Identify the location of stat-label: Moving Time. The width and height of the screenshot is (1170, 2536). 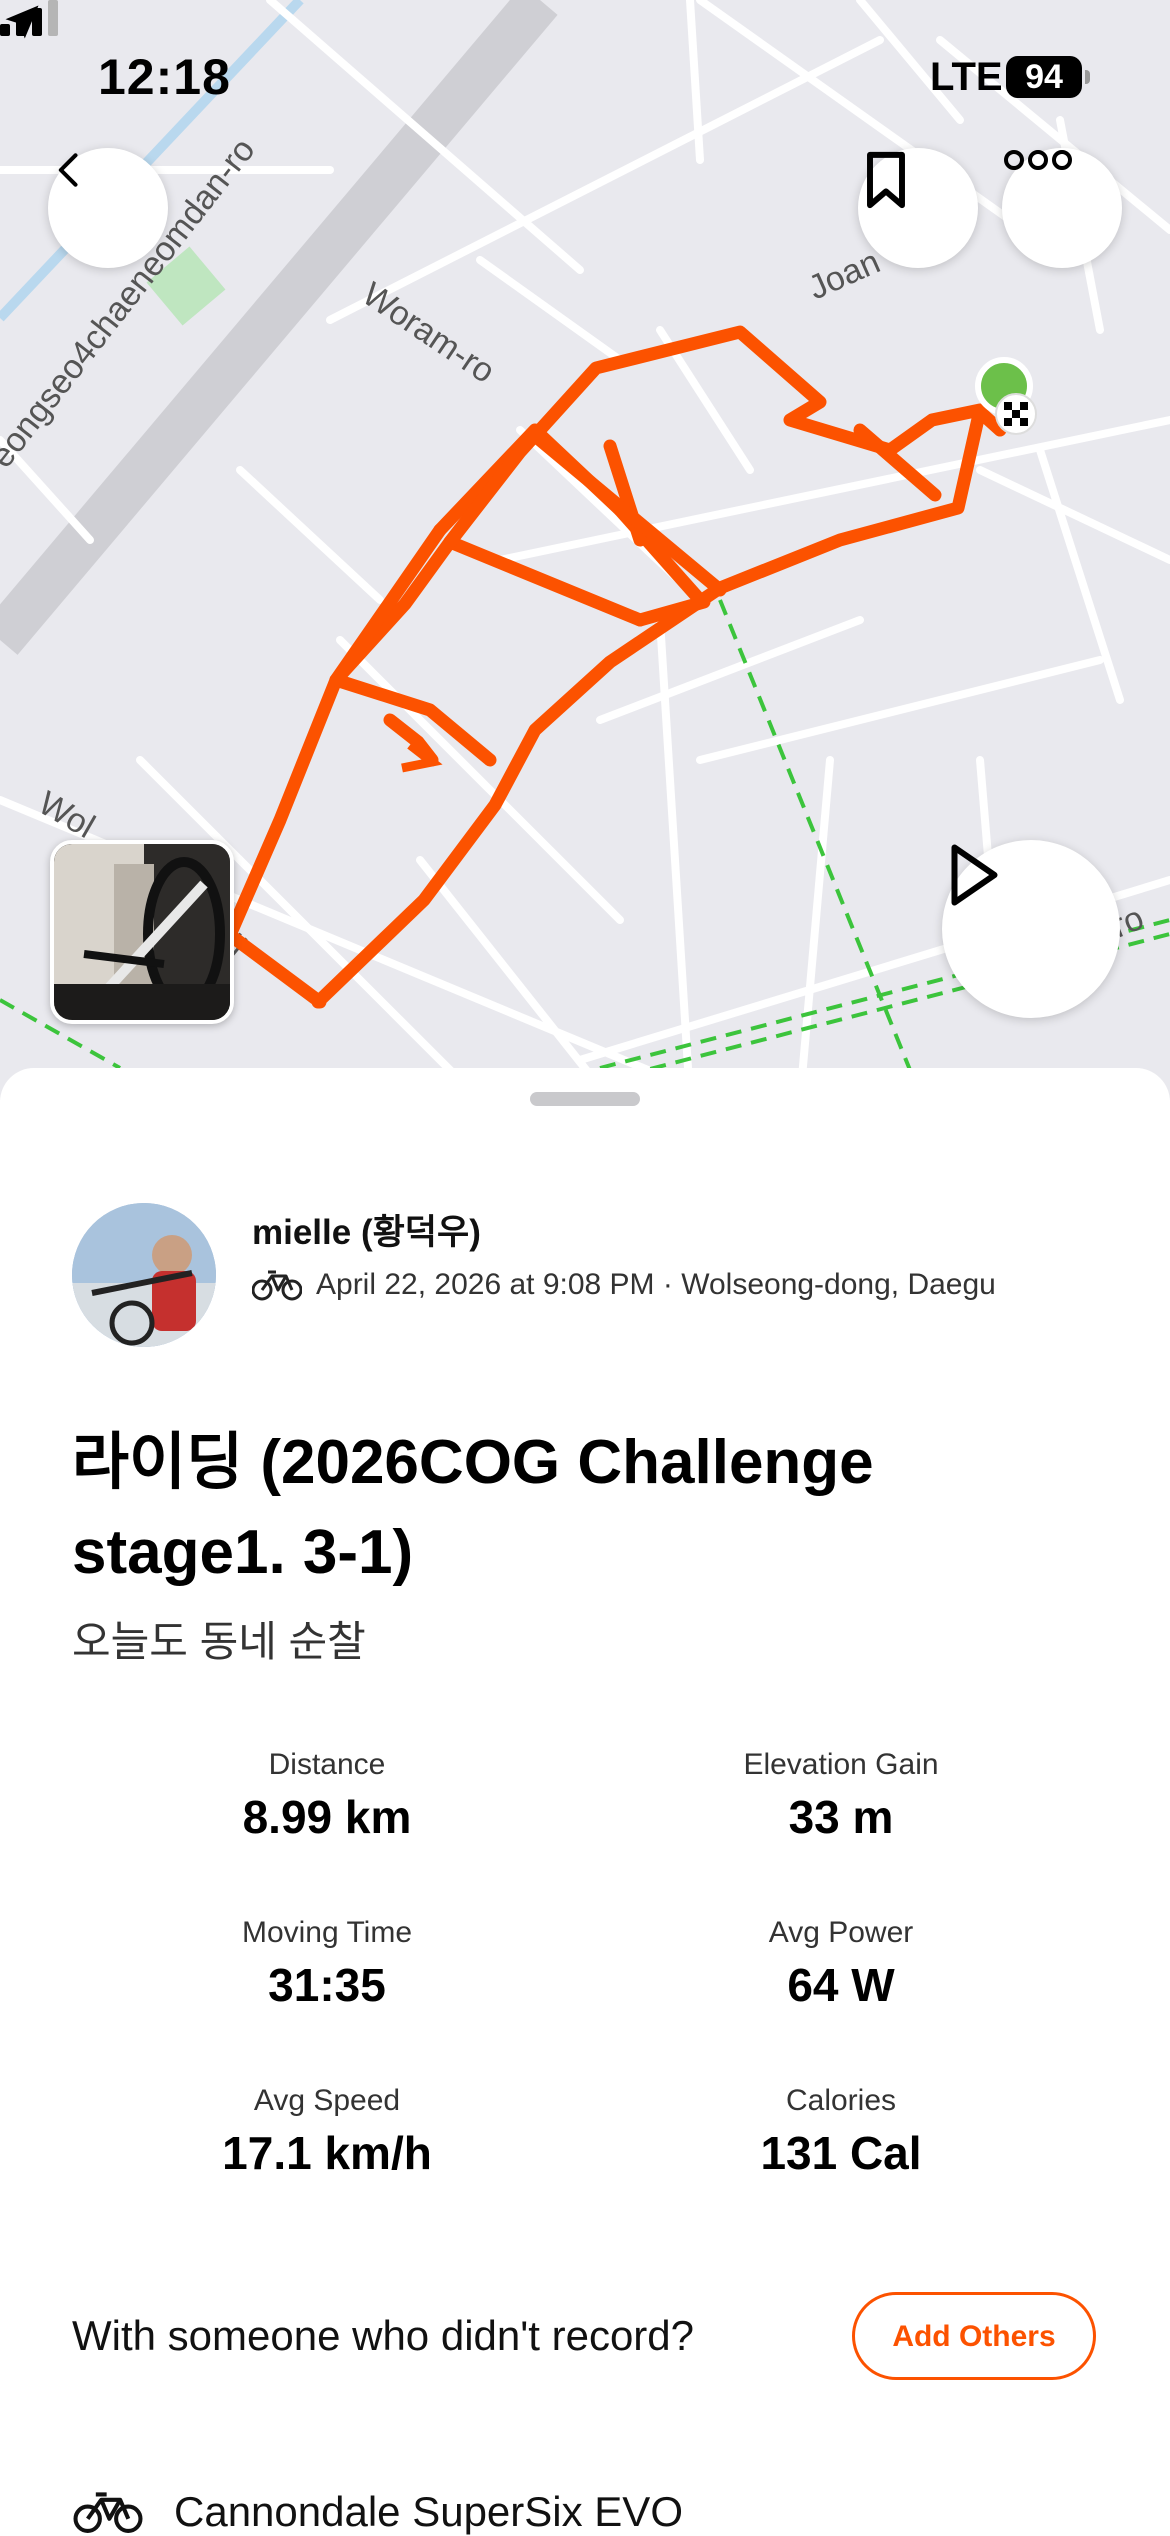
(327, 1932).